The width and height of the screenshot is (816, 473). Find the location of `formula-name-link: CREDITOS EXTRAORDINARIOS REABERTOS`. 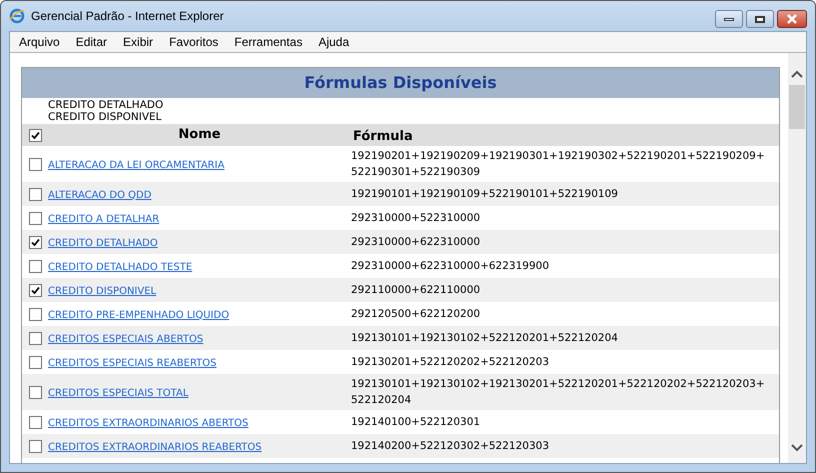

formula-name-link: CREDITOS EXTRAORDINARIOS REABERTOS is located at coordinates (155, 447).